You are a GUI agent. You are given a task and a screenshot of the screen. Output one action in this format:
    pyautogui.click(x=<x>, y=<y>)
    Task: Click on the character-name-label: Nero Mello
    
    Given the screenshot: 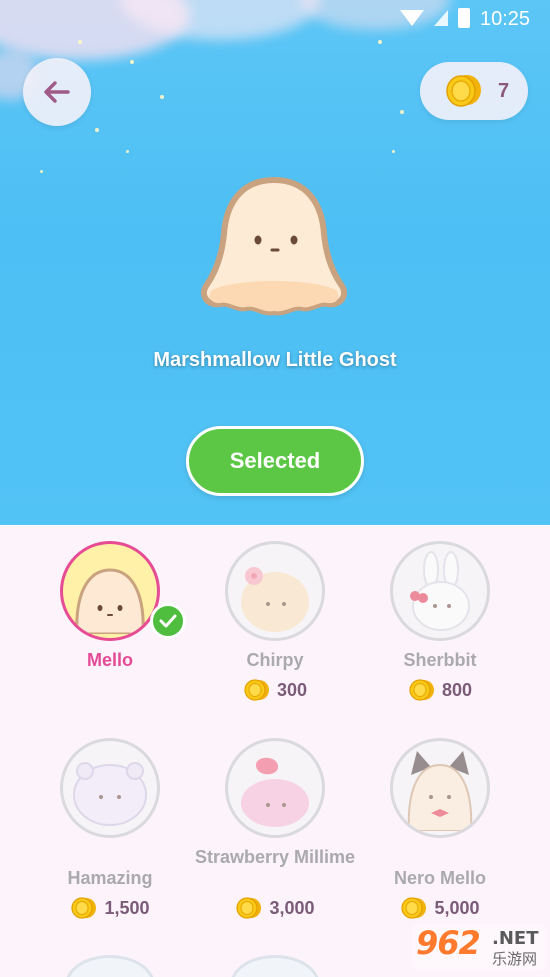 What is the action you would take?
    pyautogui.click(x=439, y=878)
    